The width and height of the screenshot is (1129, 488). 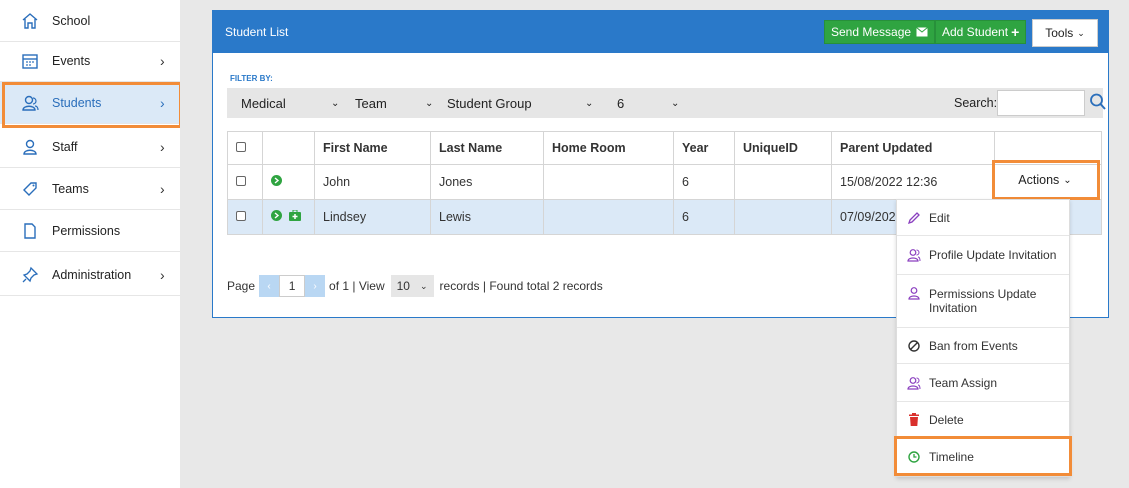 I want to click on medical-kit-icon, so click(x=295, y=215).